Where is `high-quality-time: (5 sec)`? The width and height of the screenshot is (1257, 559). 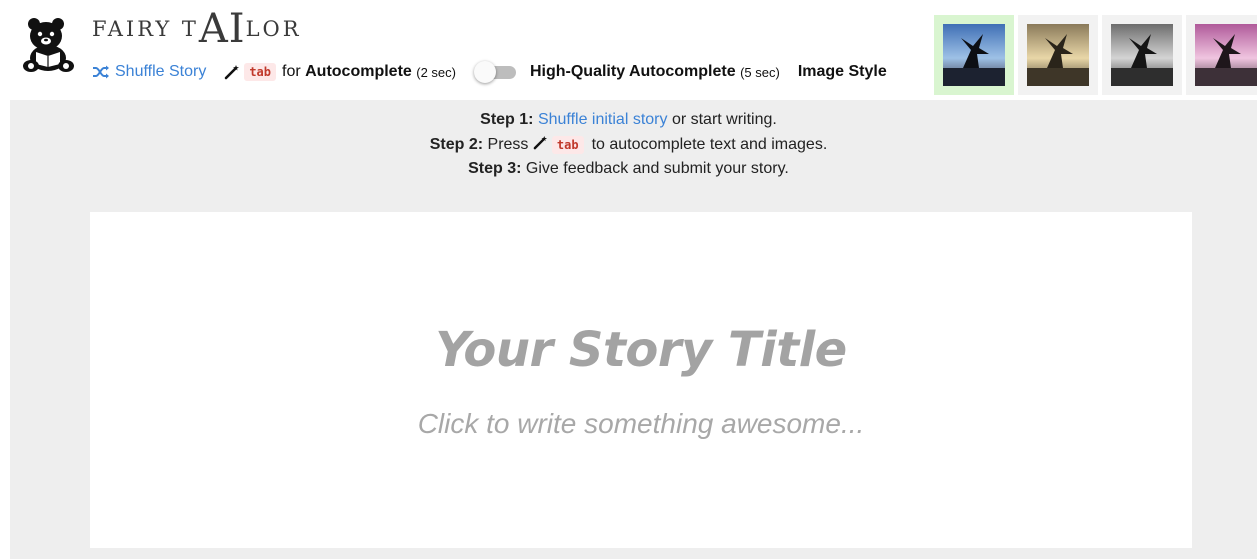
high-quality-time: (5 sec) is located at coordinates (760, 72).